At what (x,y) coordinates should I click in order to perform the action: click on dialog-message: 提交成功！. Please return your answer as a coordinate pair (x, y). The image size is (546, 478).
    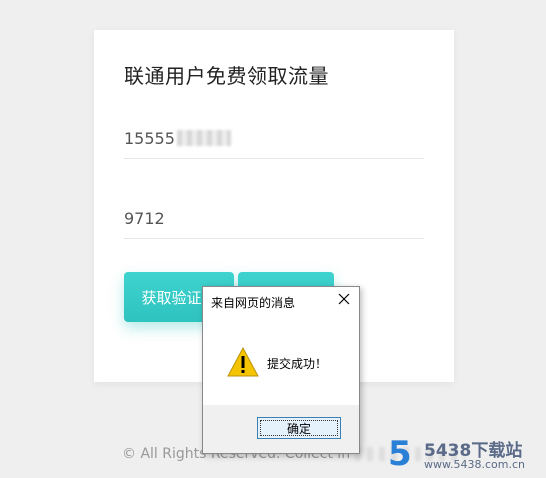
    Looking at the image, I should click on (297, 364).